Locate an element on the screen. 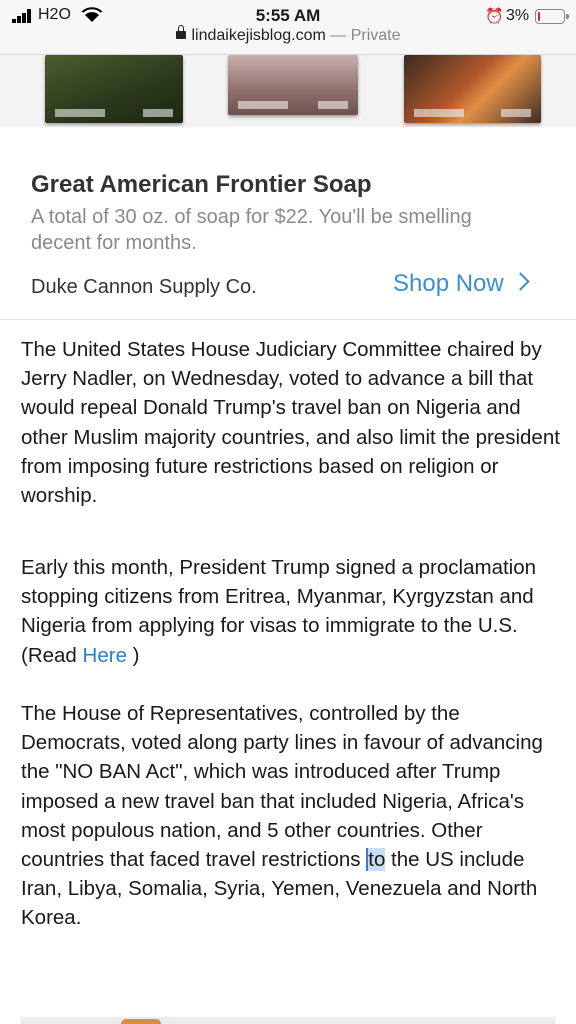  product-image-strip is located at coordinates (288, 91).